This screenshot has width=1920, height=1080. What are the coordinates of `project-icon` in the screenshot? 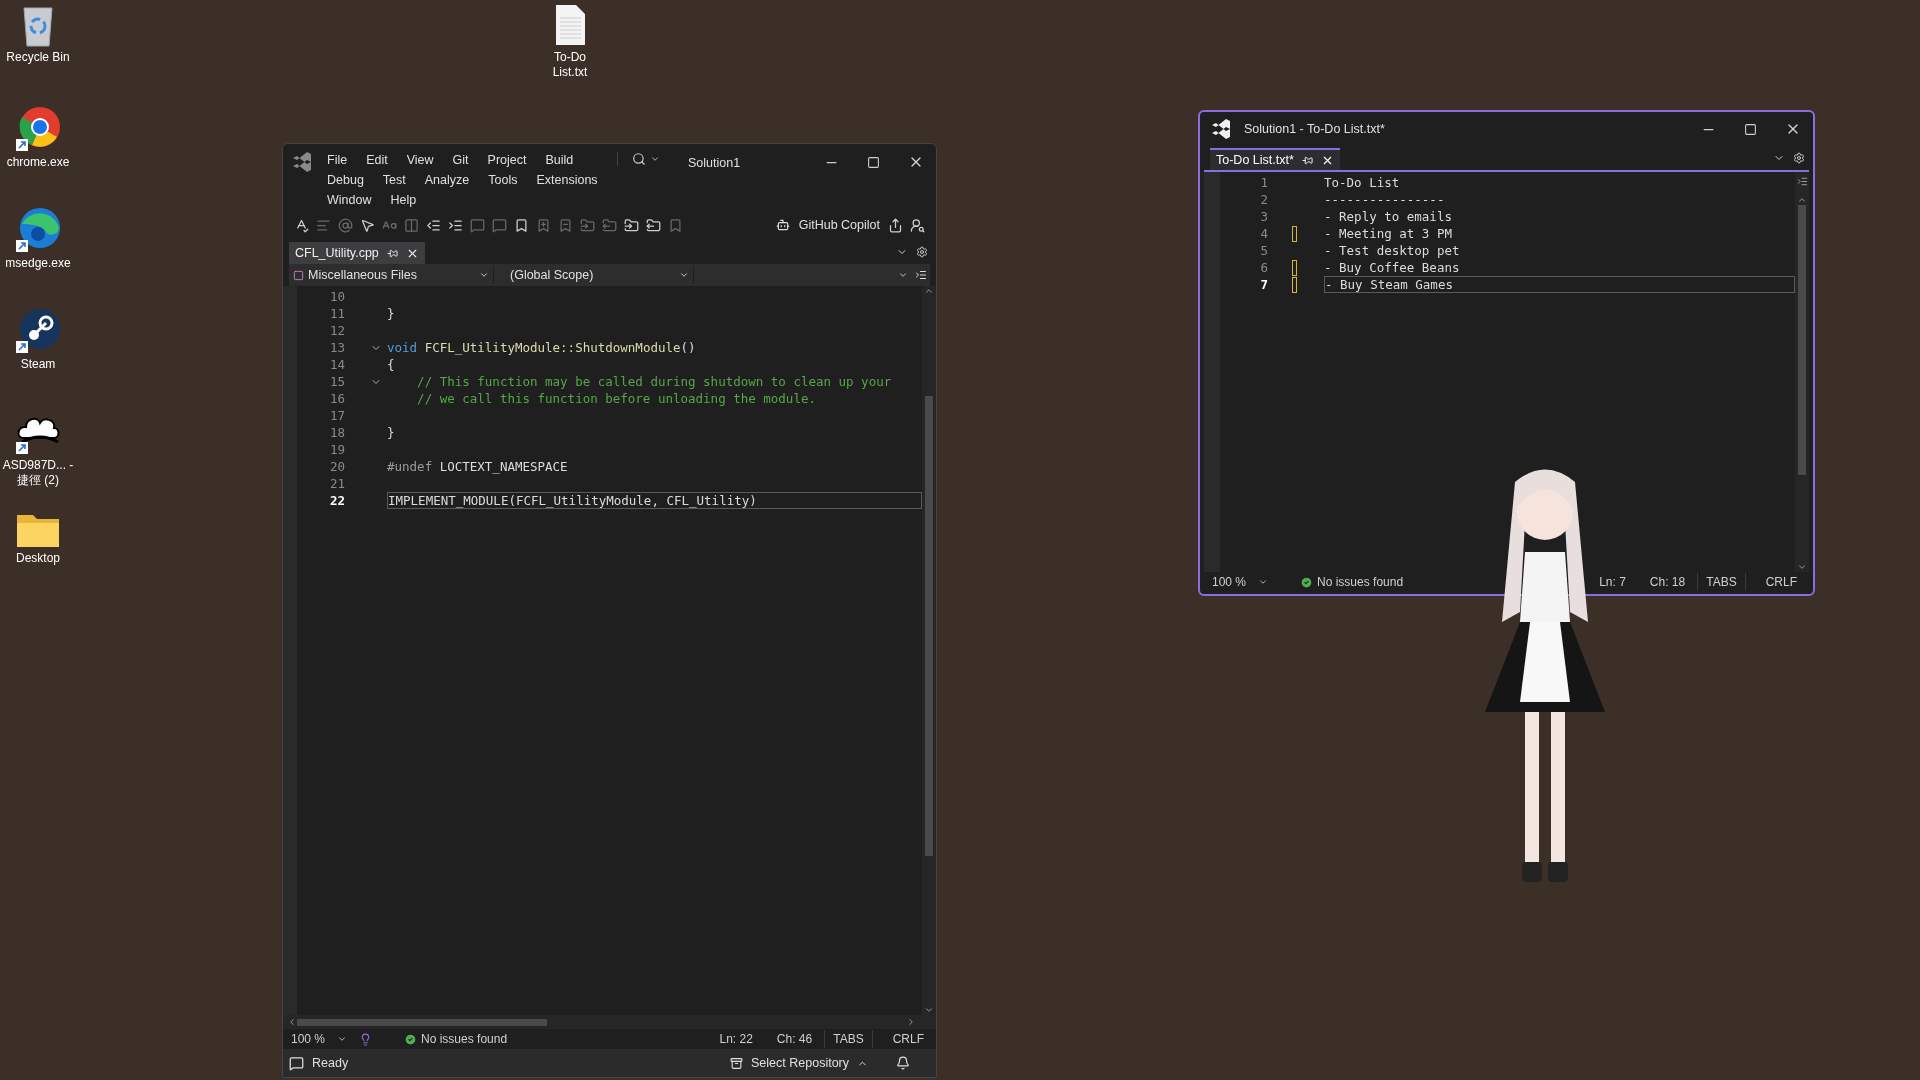 It's located at (298, 275).